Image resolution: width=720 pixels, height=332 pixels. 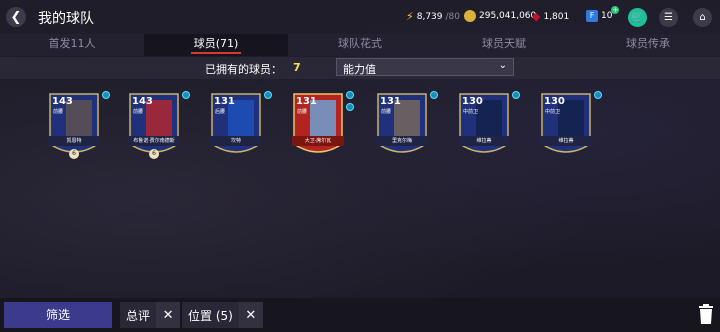 What do you see at coordinates (592, 16) in the screenshot?
I see `fifa-points-icon: F` at bounding box center [592, 16].